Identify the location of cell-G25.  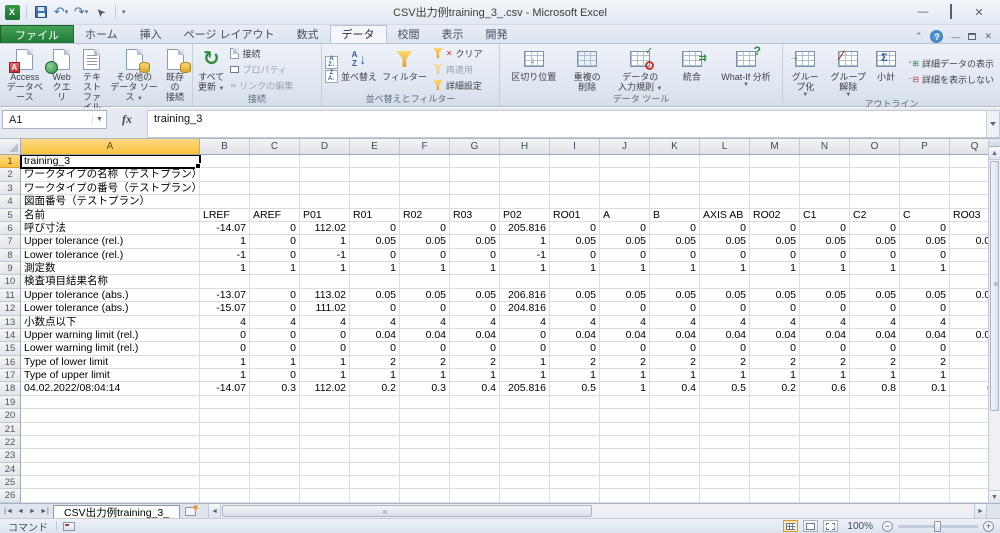
(475, 483).